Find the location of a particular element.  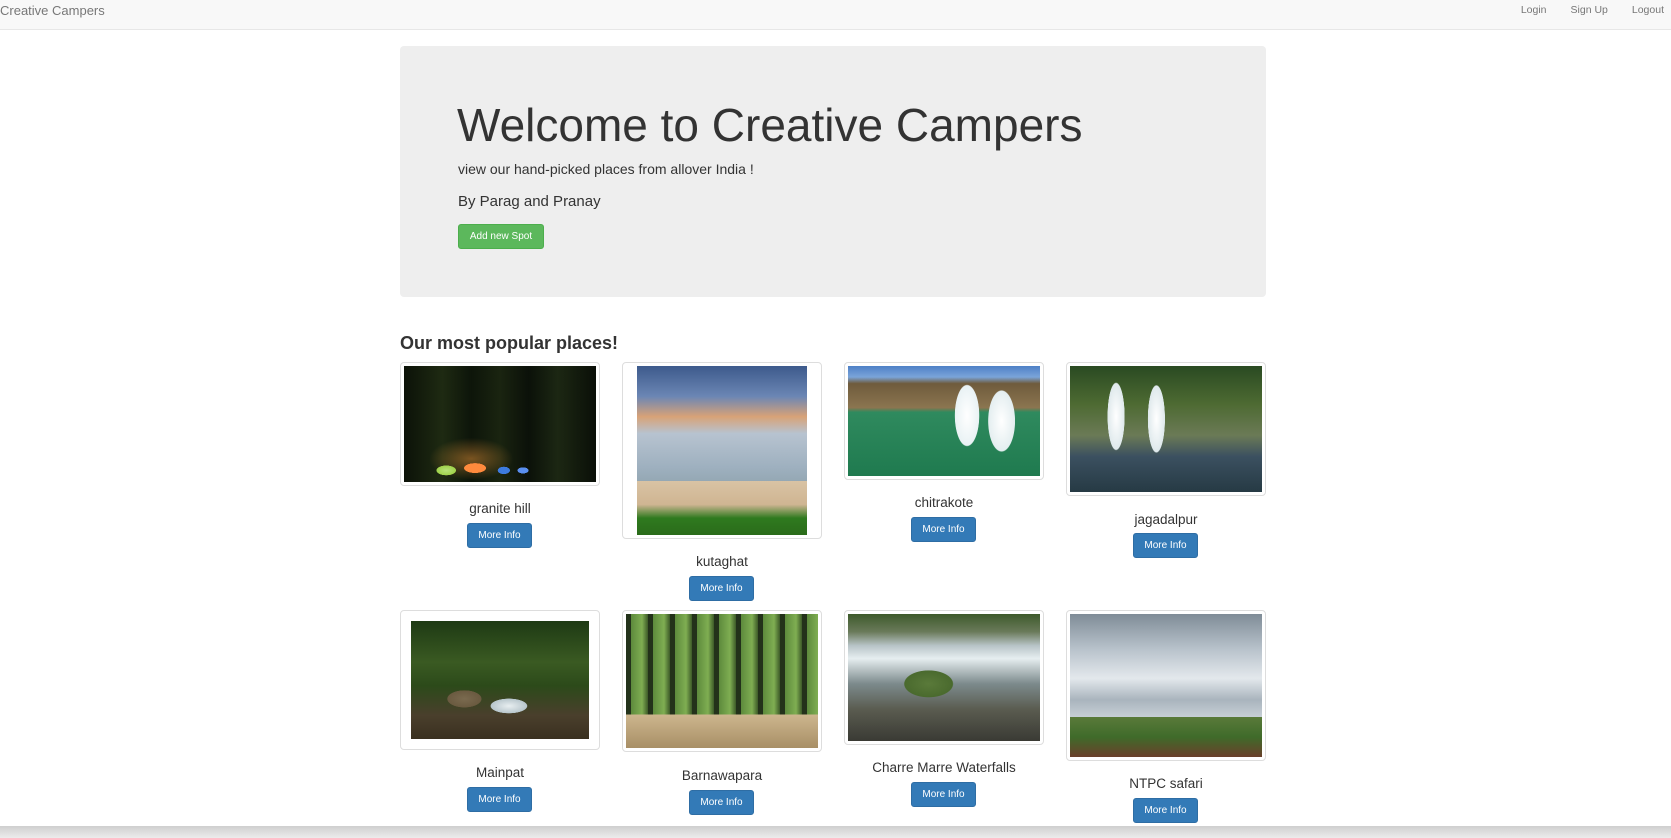

nav-links: Login Sign Up Logout is located at coordinates (1592, 10).